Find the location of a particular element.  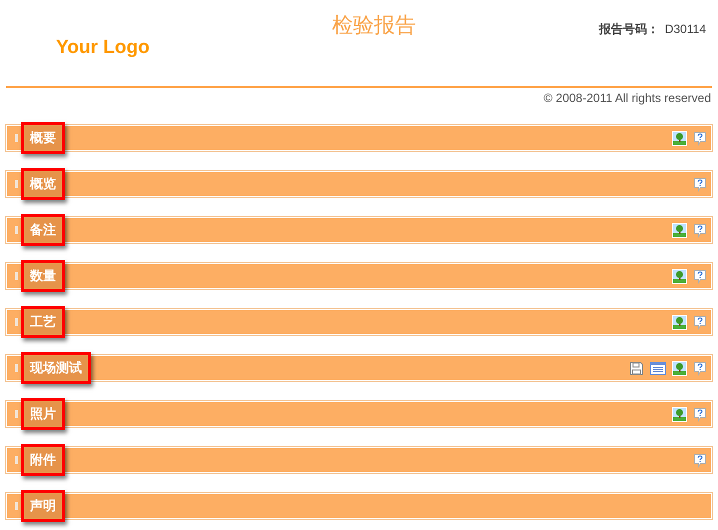

section-bar: 概要 is located at coordinates (359, 138).